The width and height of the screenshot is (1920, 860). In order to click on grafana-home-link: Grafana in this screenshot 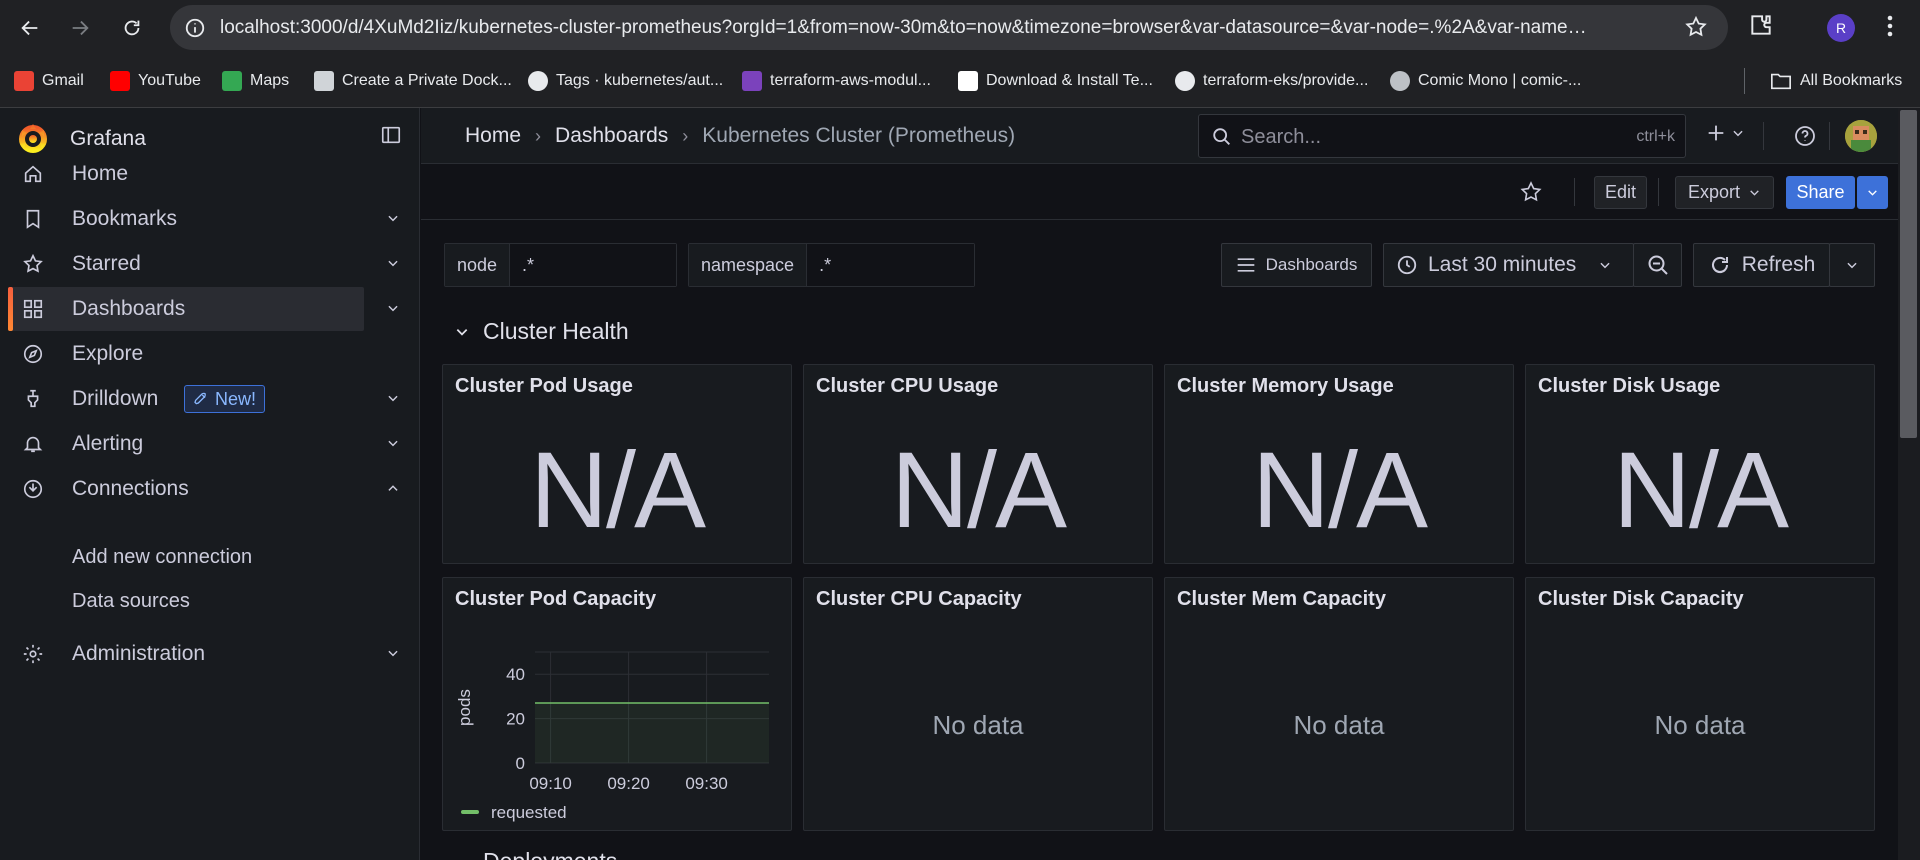, I will do `click(81, 139)`.